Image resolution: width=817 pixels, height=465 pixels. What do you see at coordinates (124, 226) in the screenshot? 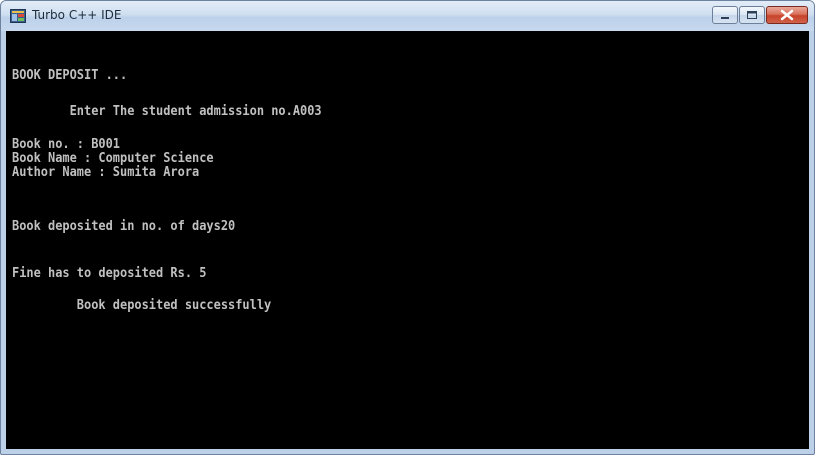
I see `days-line: Book deposited in no. of days20` at bounding box center [124, 226].